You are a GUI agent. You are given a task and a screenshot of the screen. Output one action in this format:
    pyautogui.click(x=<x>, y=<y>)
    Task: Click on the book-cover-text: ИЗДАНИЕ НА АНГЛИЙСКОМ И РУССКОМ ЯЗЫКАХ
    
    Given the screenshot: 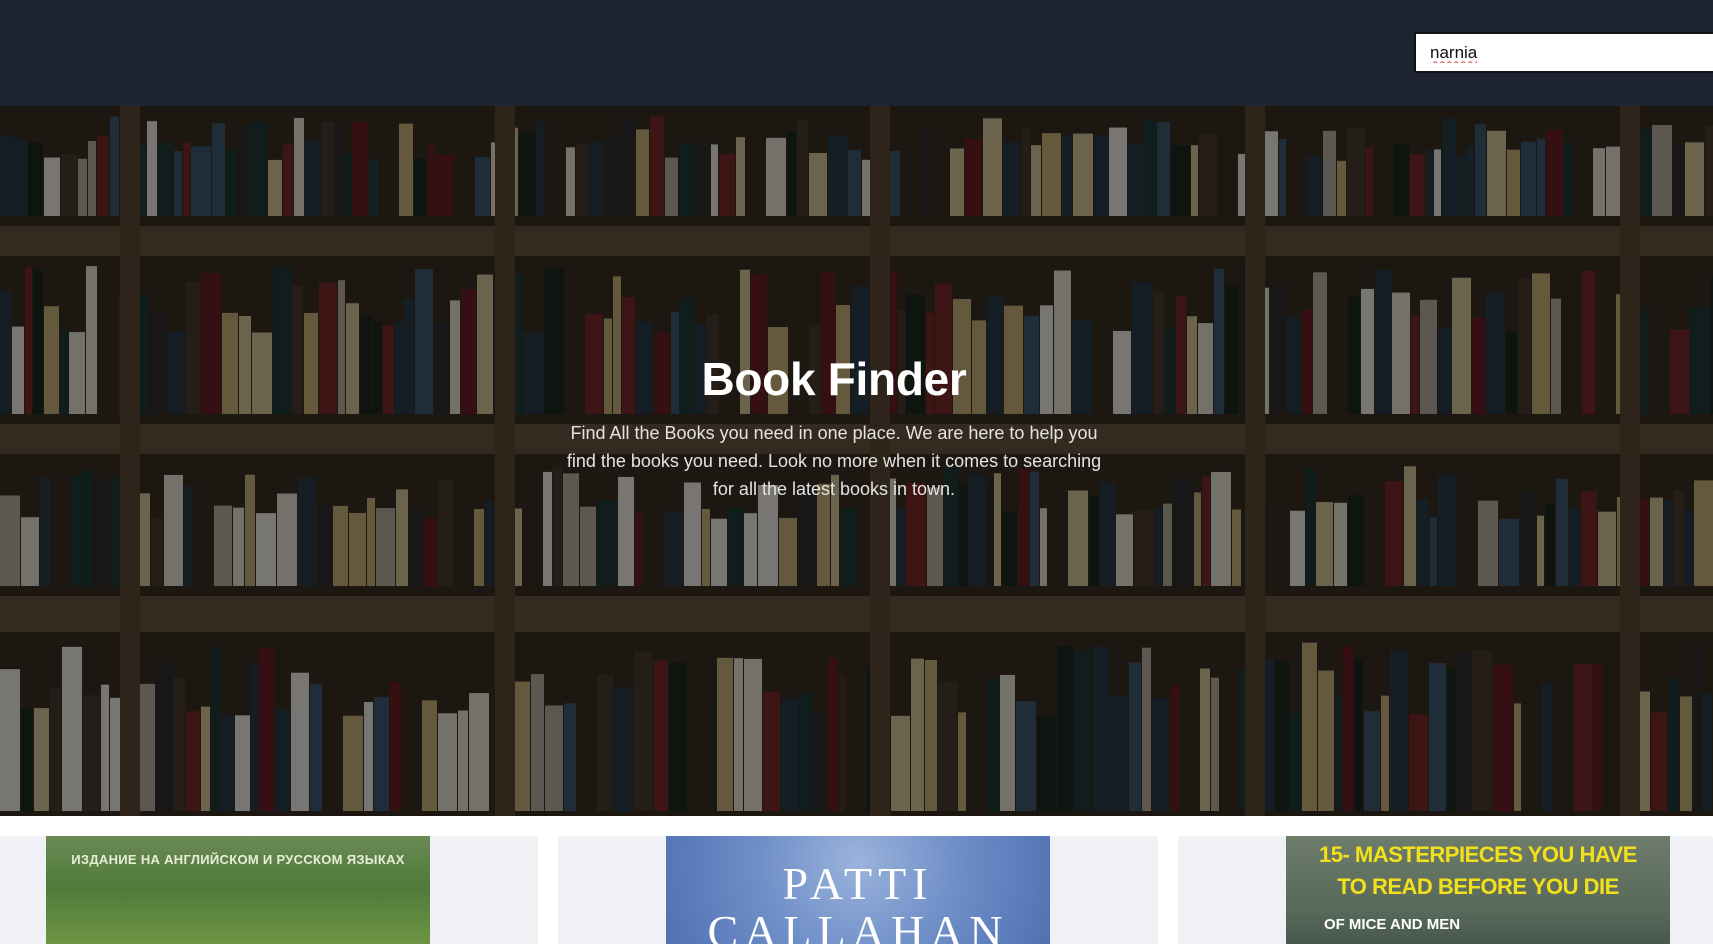 What is the action you would take?
    pyautogui.click(x=238, y=859)
    